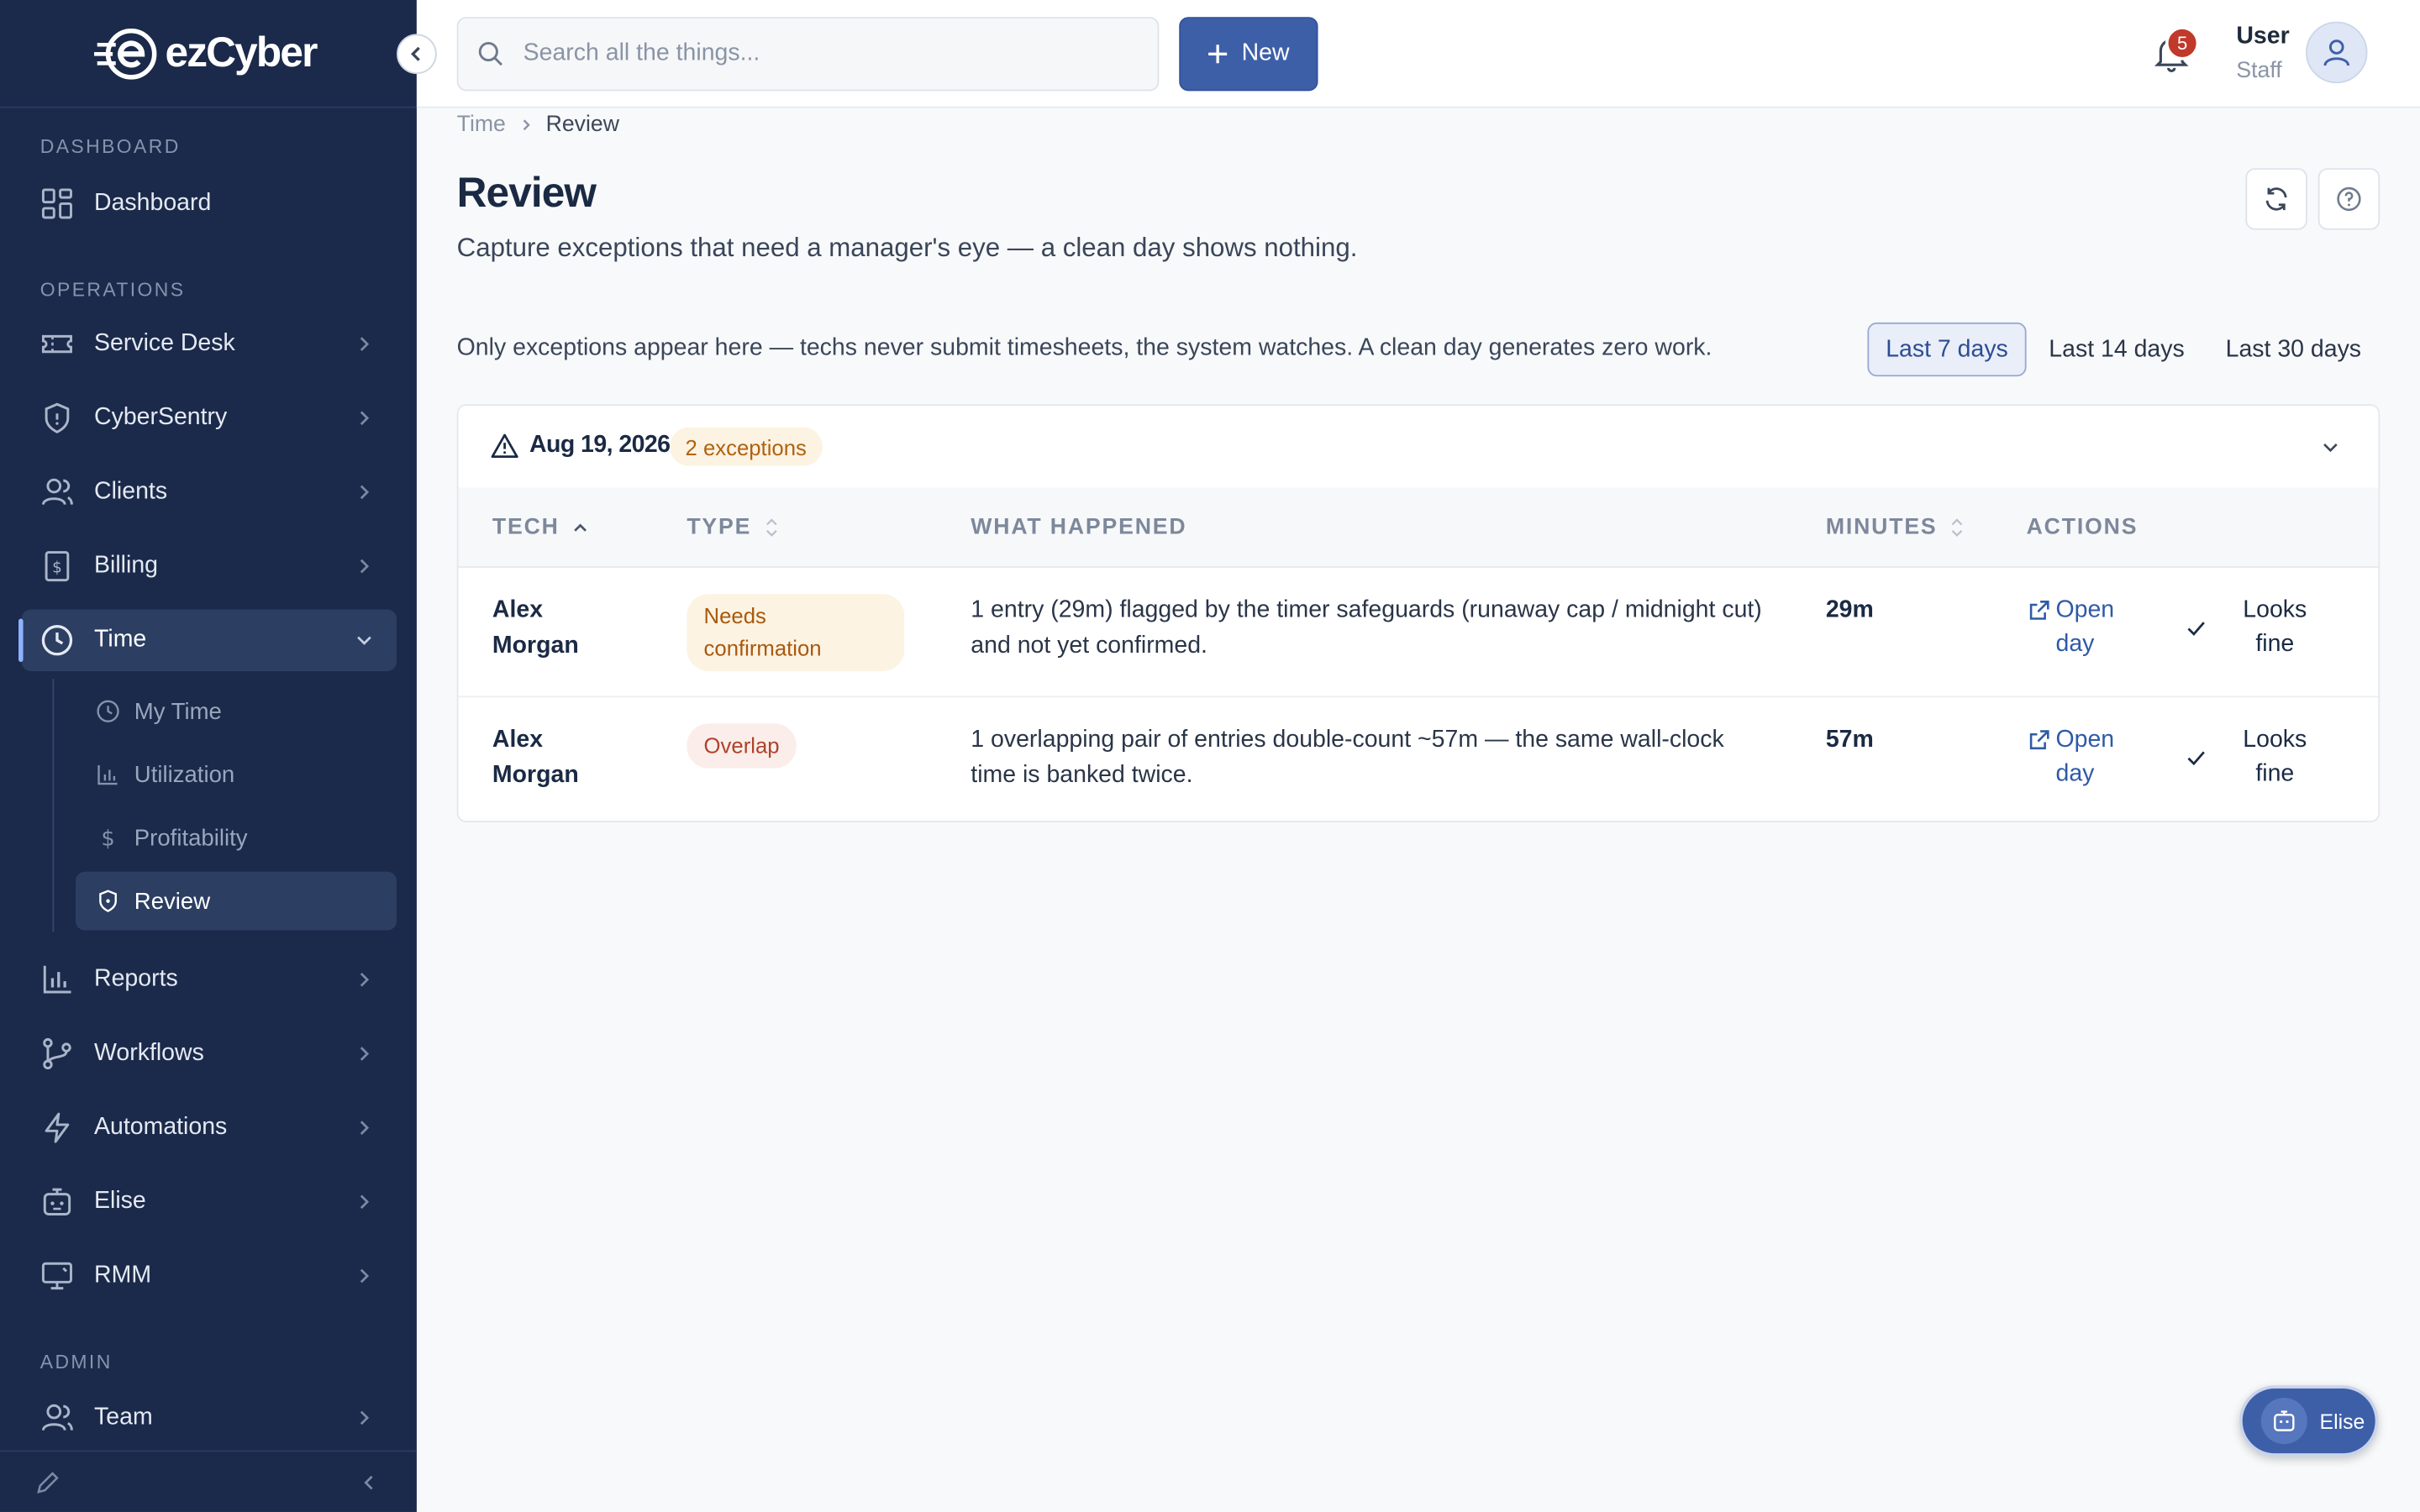 This screenshot has width=2420, height=1512. What do you see at coordinates (236, 901) in the screenshot?
I see `sidebar-subitem-review: Review` at bounding box center [236, 901].